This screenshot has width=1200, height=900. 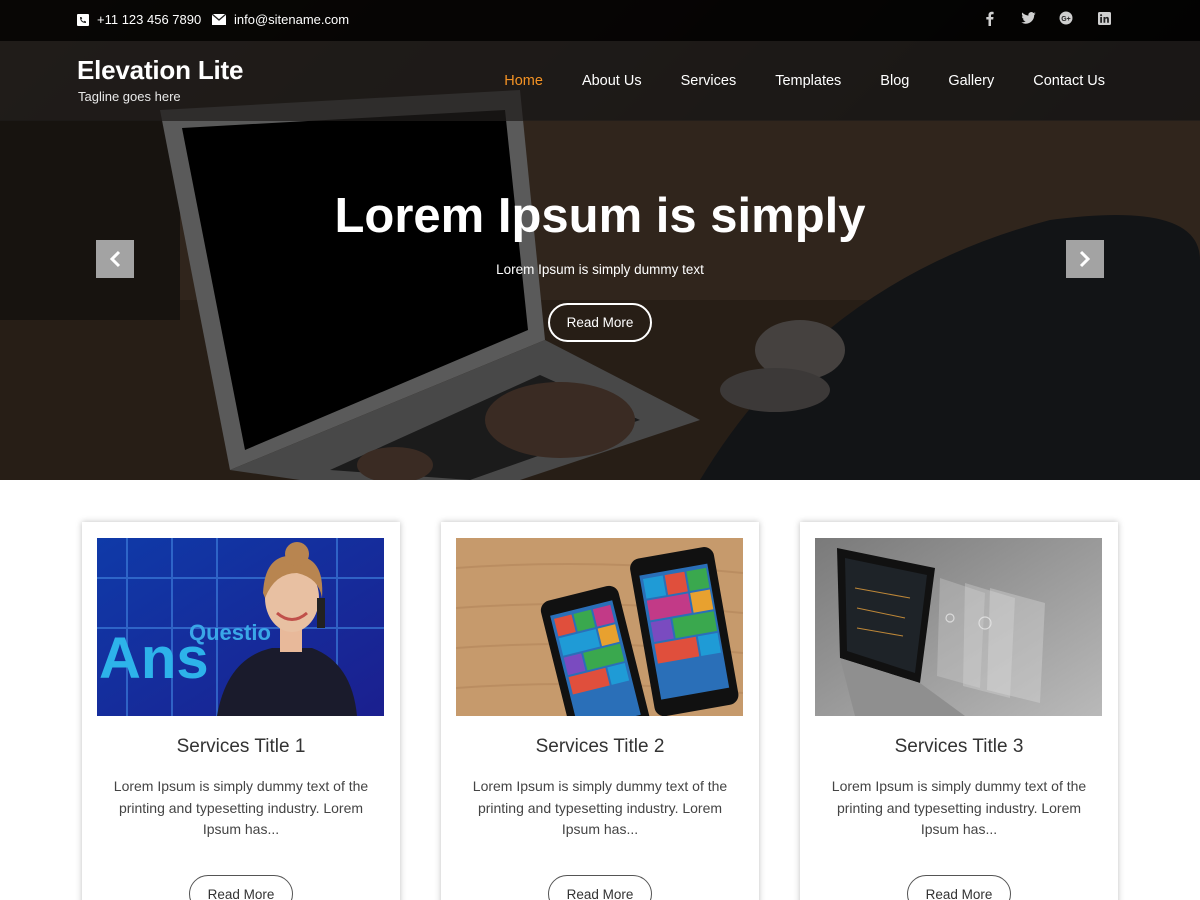 What do you see at coordinates (600, 322) in the screenshot?
I see `hero-read-more-button: Read More` at bounding box center [600, 322].